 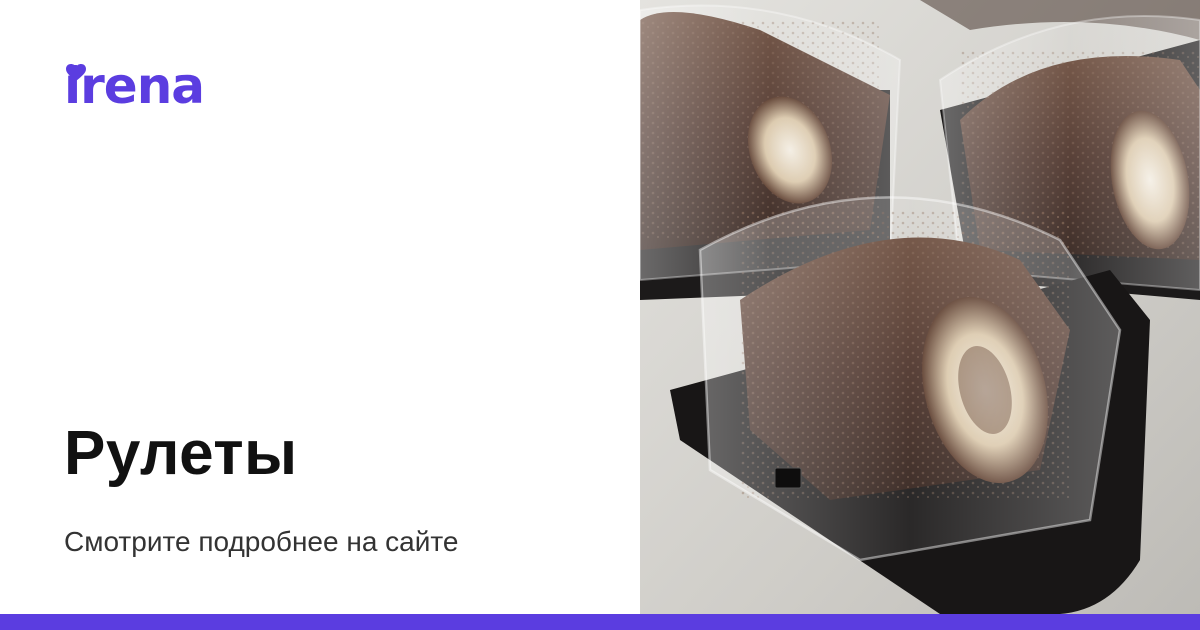 I want to click on page-subtitle: Смотрите подробнее на сайте, so click(x=261, y=541).